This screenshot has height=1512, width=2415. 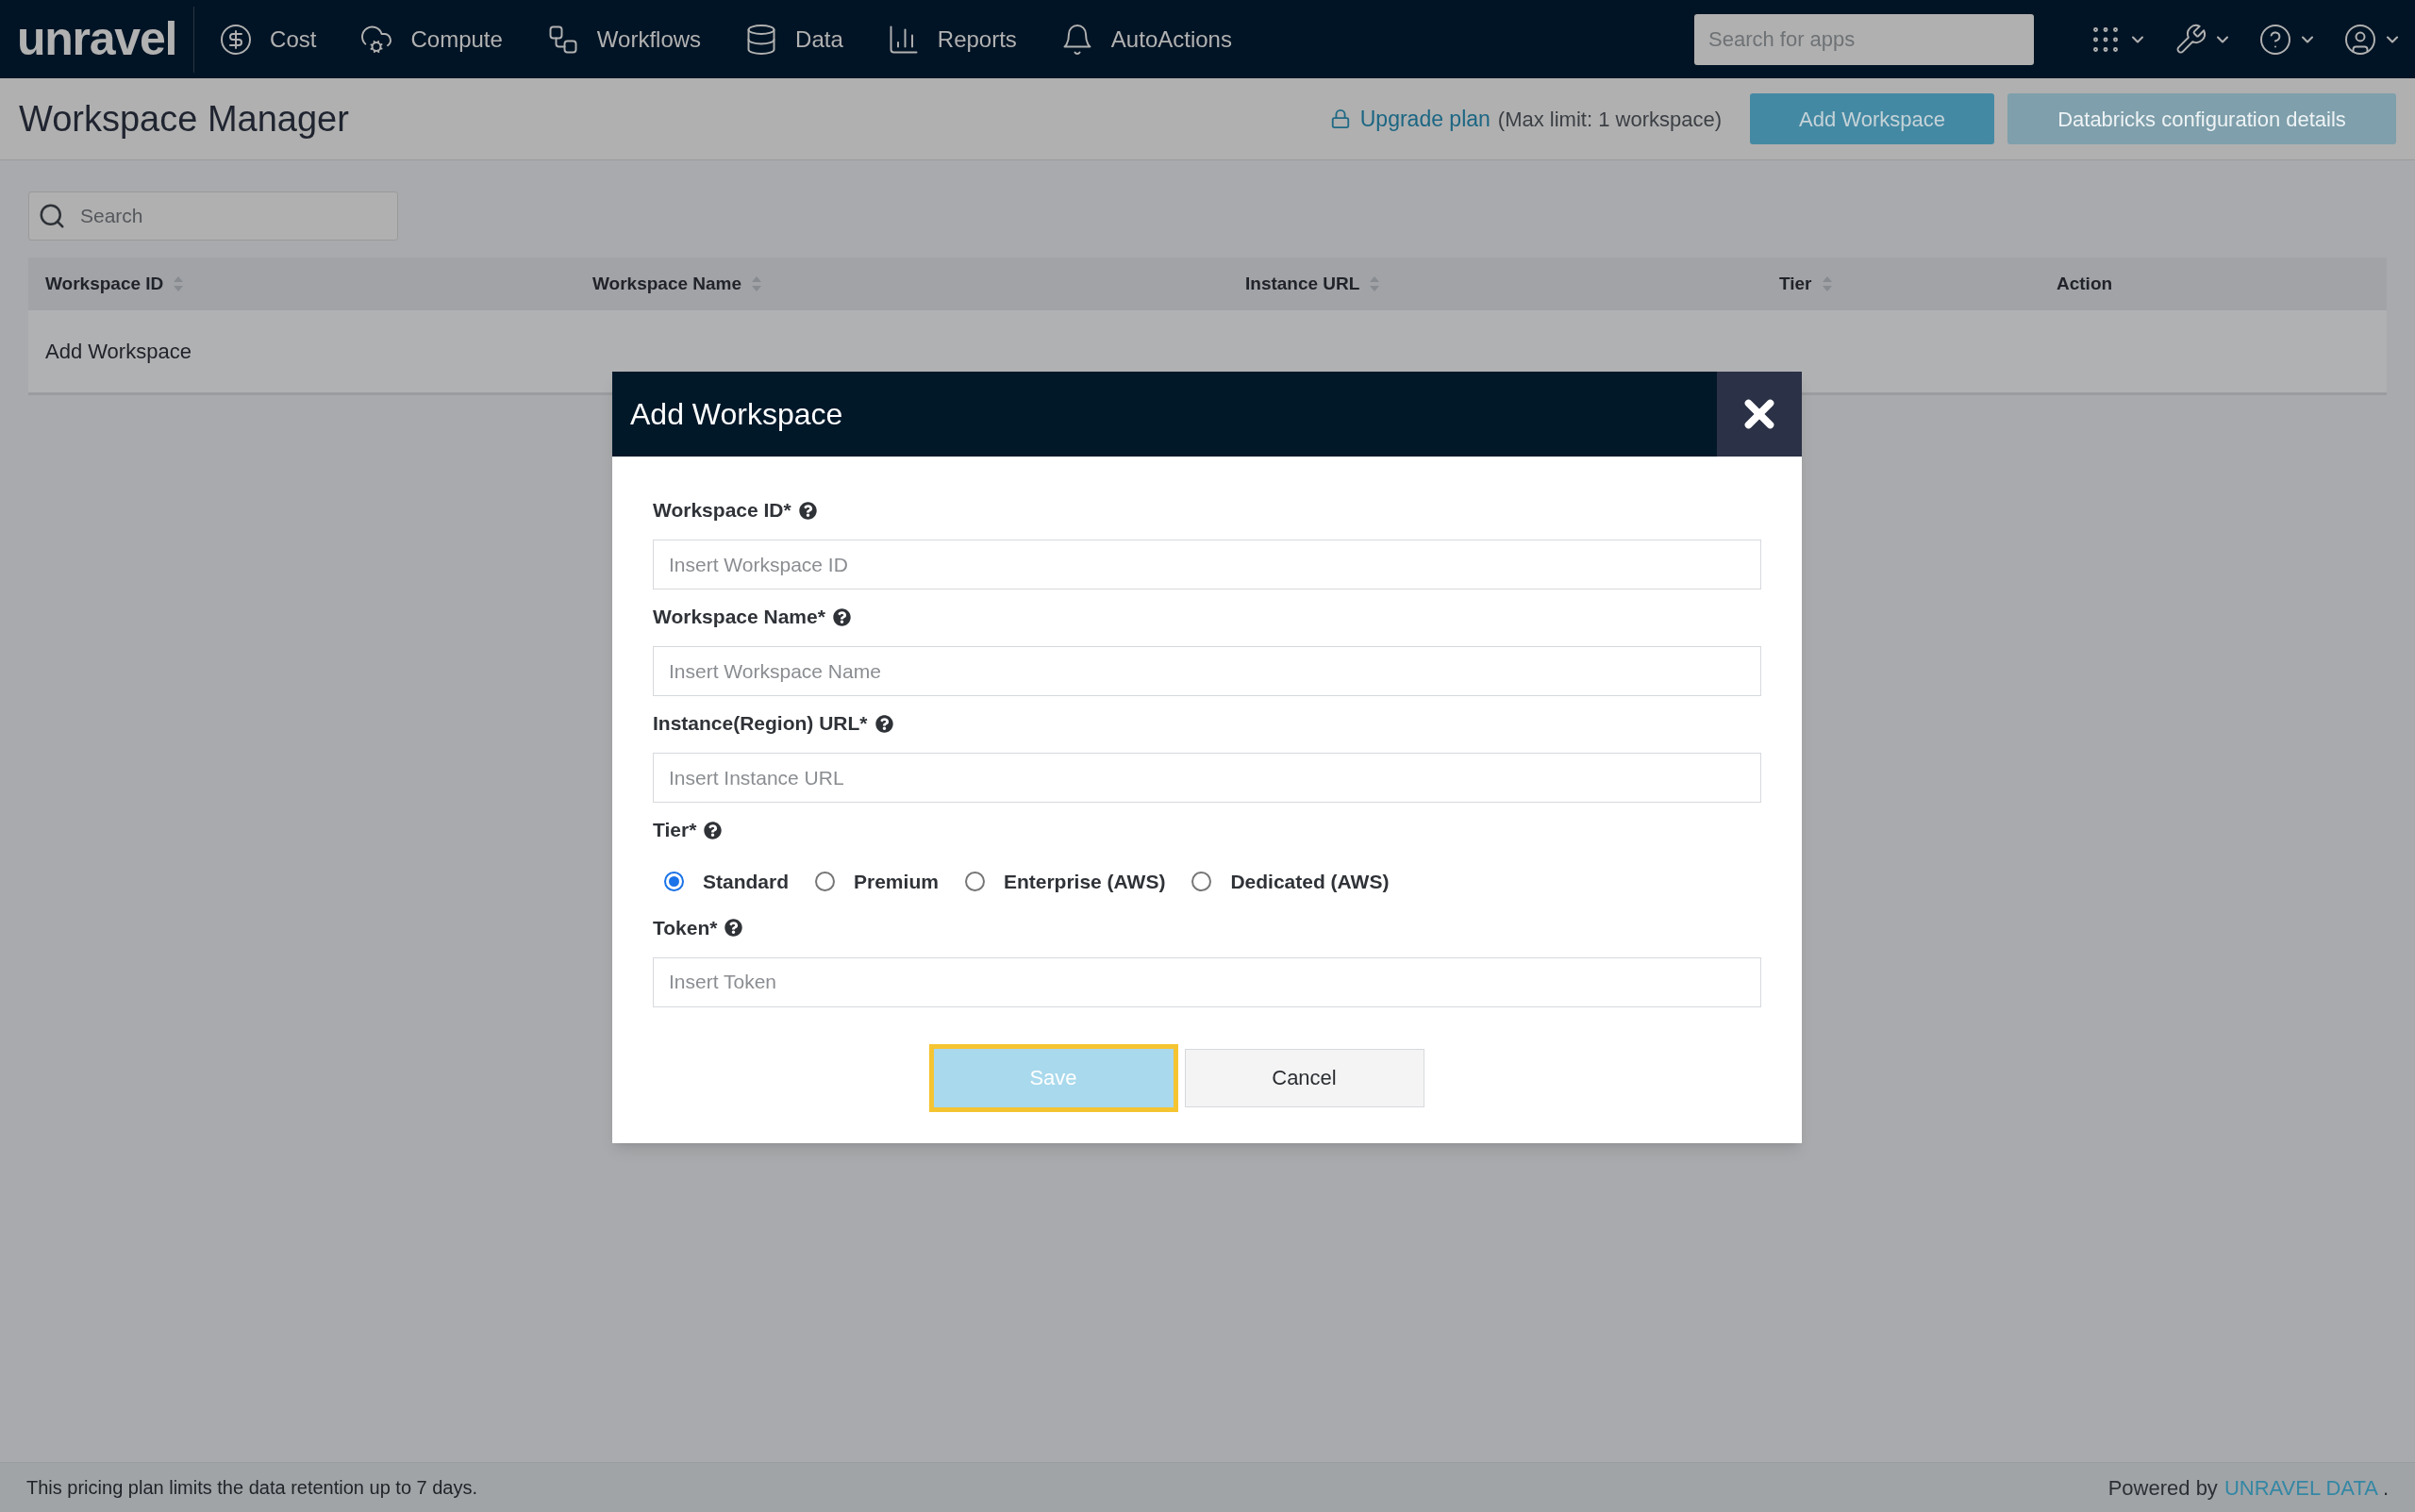 I want to click on column-header: Workspace ID, so click(x=105, y=284).